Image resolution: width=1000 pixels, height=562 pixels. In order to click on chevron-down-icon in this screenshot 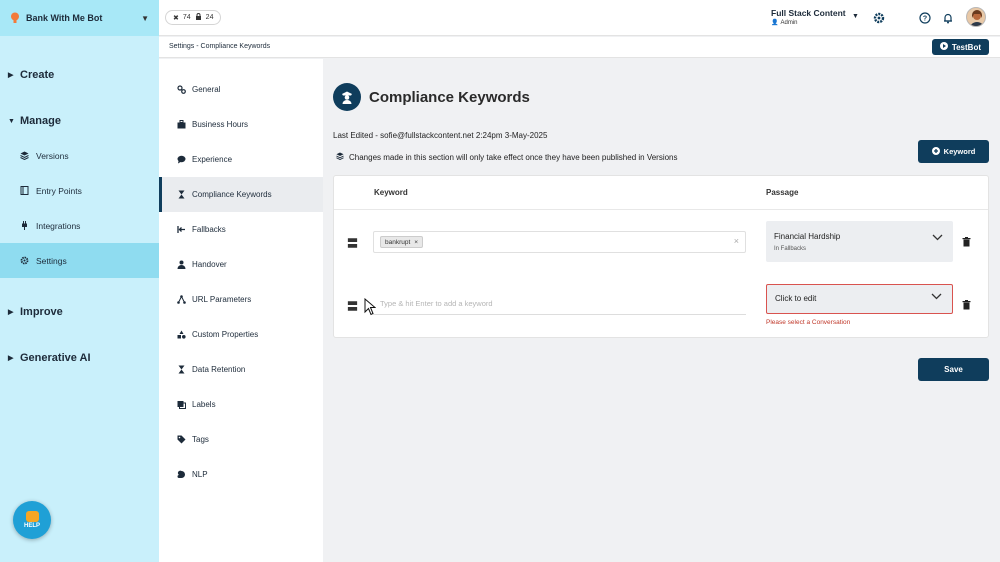, I will do `click(937, 237)`.